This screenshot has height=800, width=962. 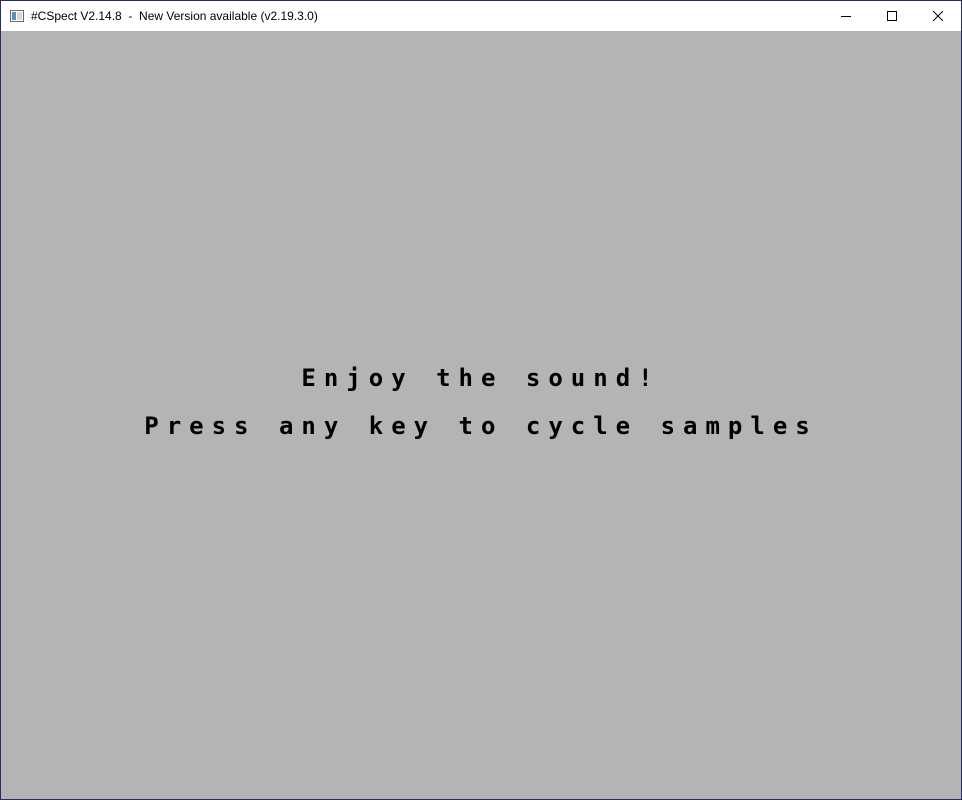 I want to click on close-button, so click(x=938, y=16).